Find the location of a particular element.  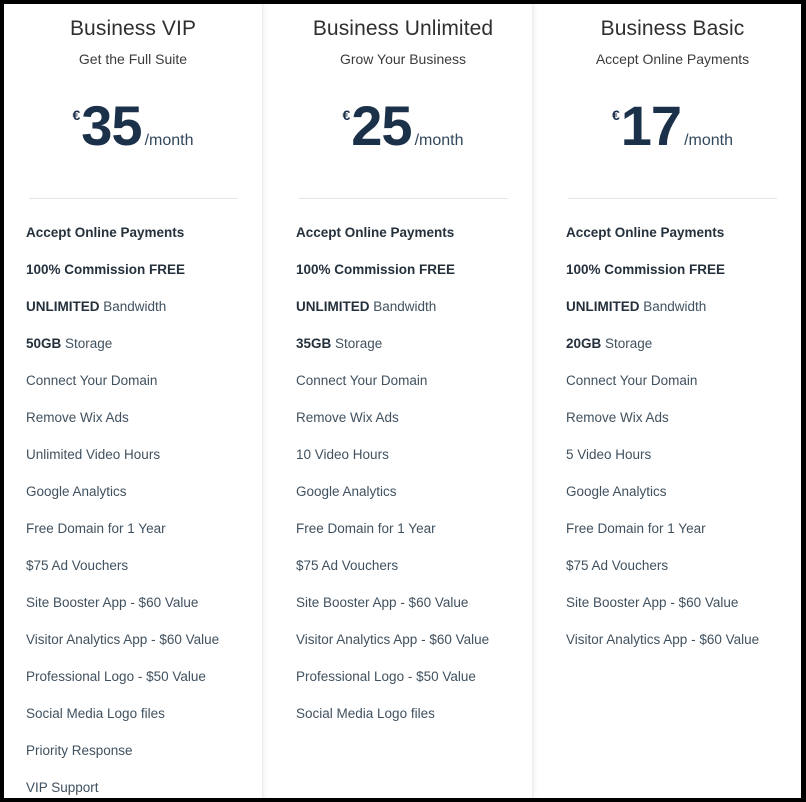

plan-feature-item: Unlimited Video Hours is located at coordinates (93, 454).